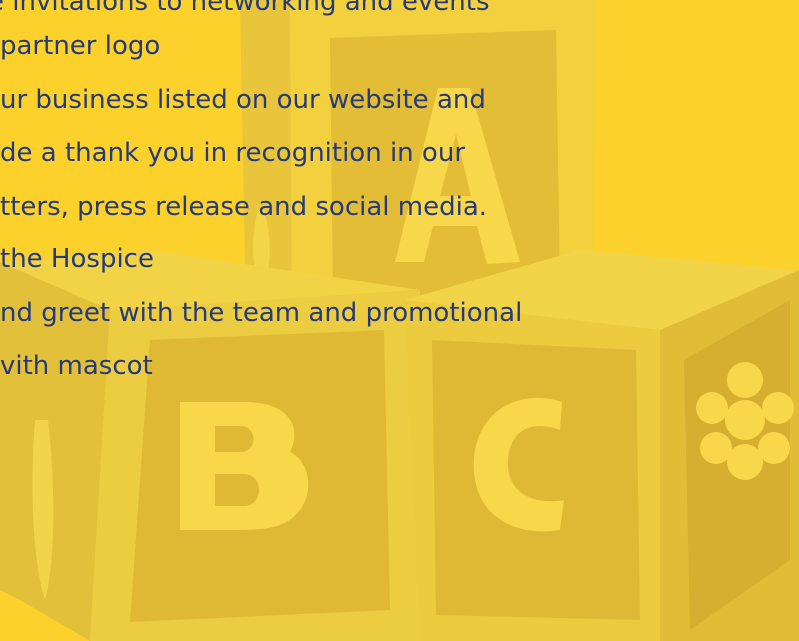  Describe the element at coordinates (76, 366) in the screenshot. I see `benefit-line: vith mascot` at that location.